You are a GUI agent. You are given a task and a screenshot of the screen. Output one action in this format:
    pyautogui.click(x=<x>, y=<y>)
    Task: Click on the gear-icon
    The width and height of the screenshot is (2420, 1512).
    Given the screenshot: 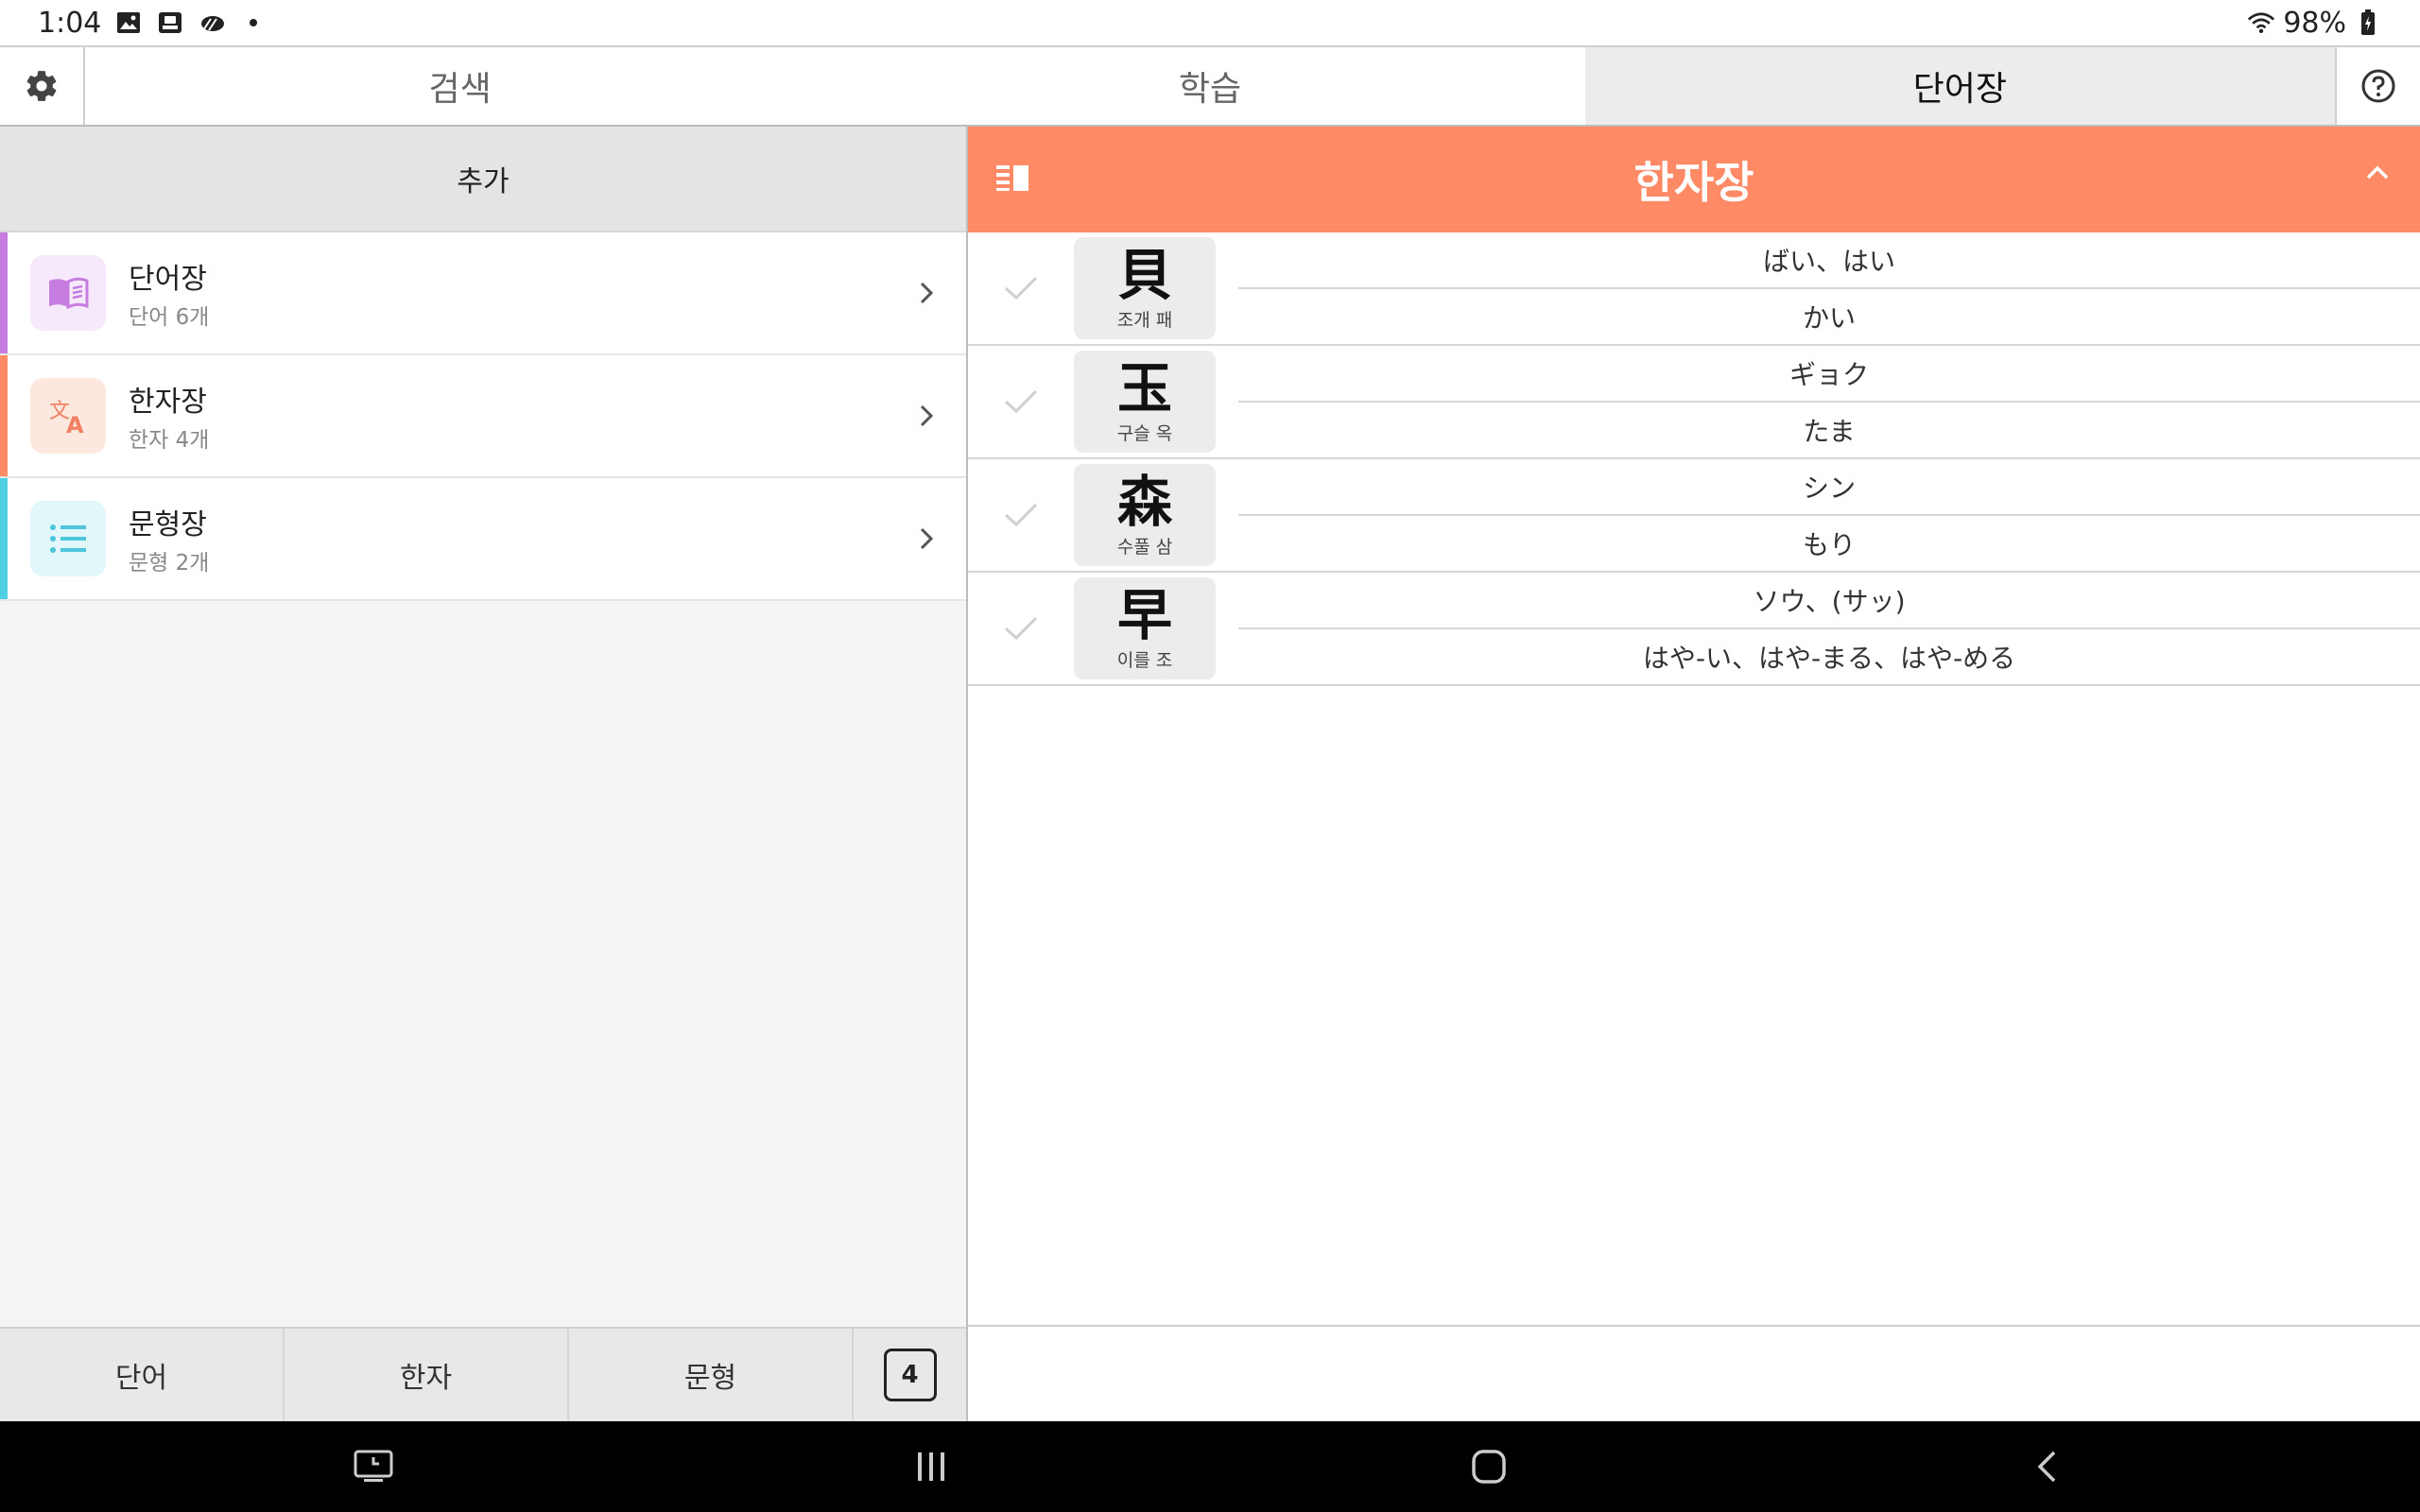 What is the action you would take?
    pyautogui.click(x=41, y=86)
    